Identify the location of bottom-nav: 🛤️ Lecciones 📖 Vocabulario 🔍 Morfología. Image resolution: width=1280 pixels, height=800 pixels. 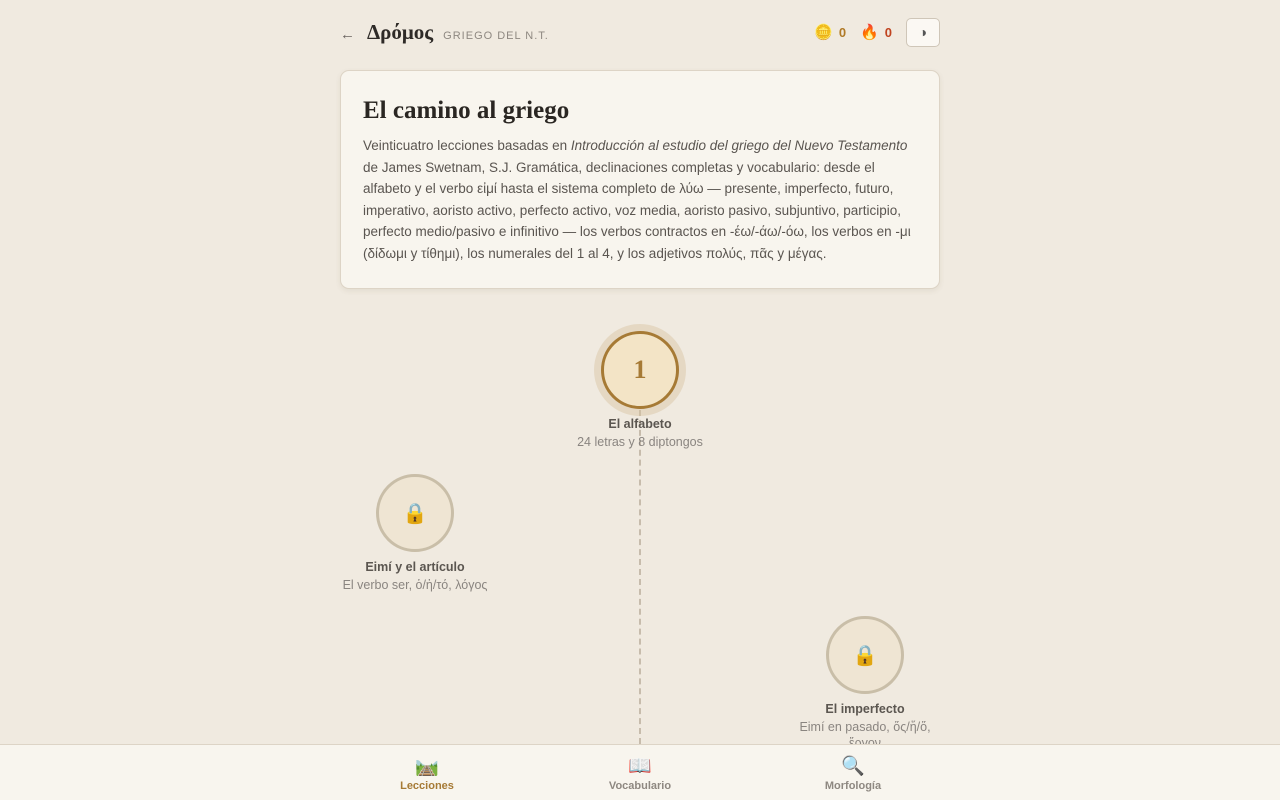
(640, 772).